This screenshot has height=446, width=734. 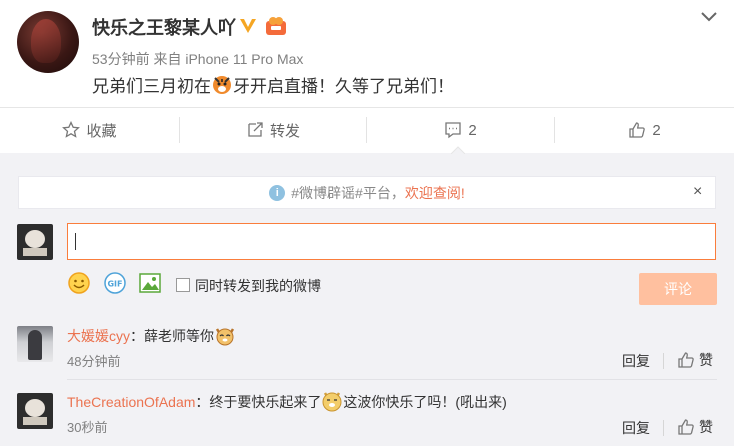 I want to click on verified-v-icon, so click(x=248, y=26).